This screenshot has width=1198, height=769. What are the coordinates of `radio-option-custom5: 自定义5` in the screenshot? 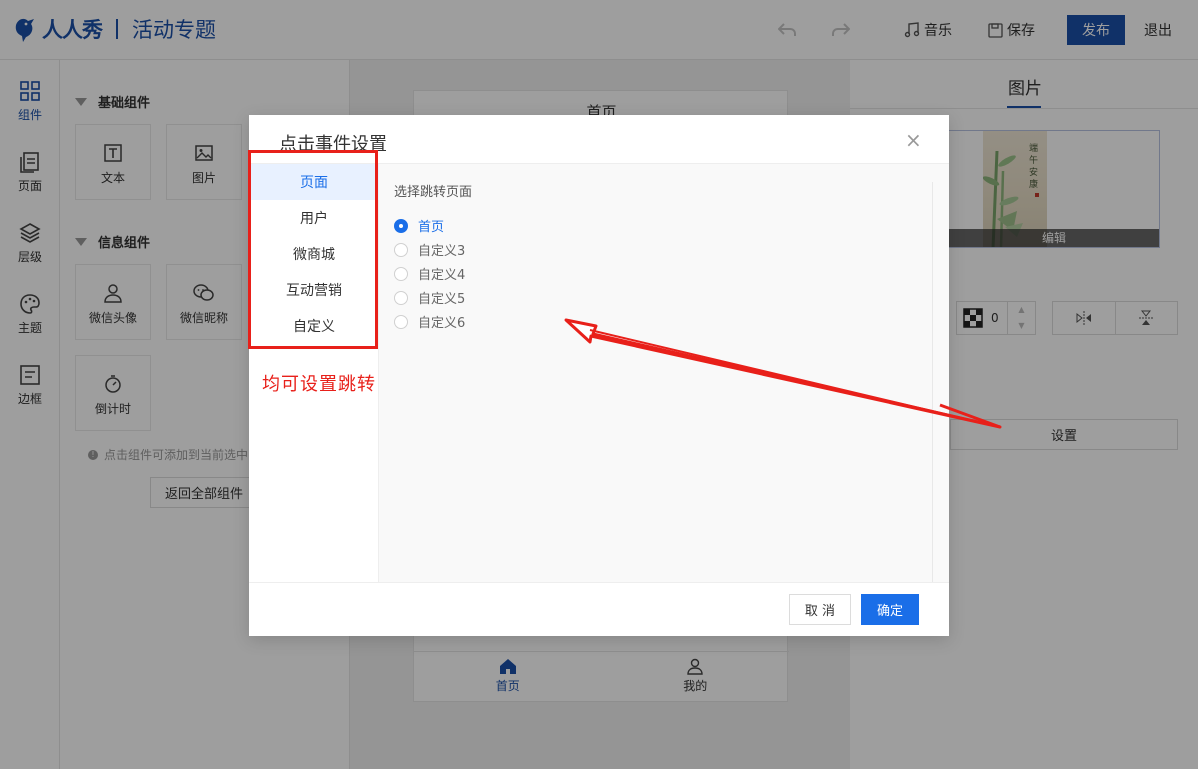 It's located at (429, 297).